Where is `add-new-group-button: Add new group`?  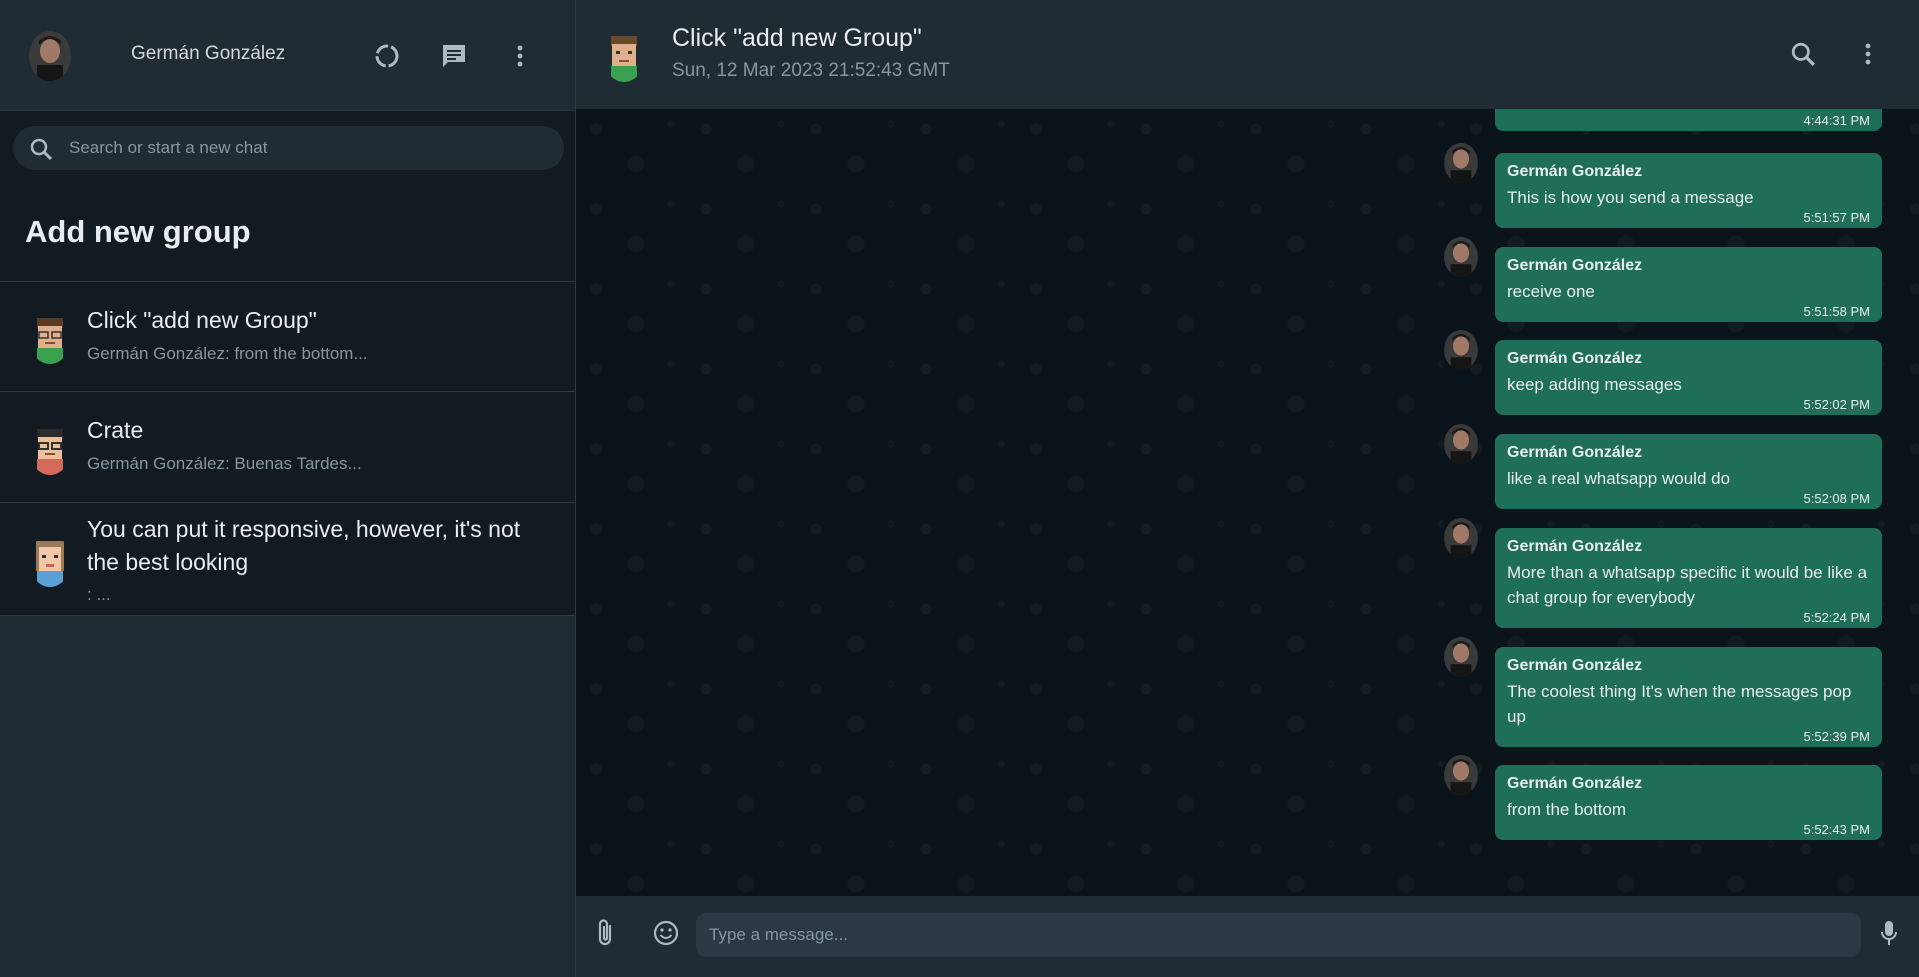 add-new-group-button: Add new group is located at coordinates (138, 232).